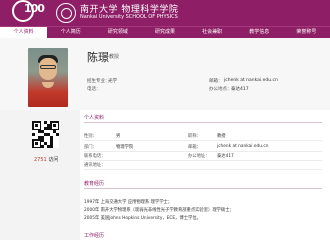 The width and height of the screenshot is (330, 240). I want to click on contact-phone-label: 联系电话：, so click(95, 156).